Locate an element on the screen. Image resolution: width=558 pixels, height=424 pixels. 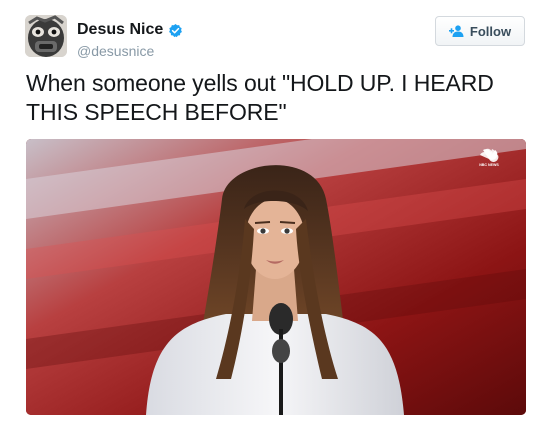
author-block: Desus Nice @desusnice is located at coordinates (130, 40).